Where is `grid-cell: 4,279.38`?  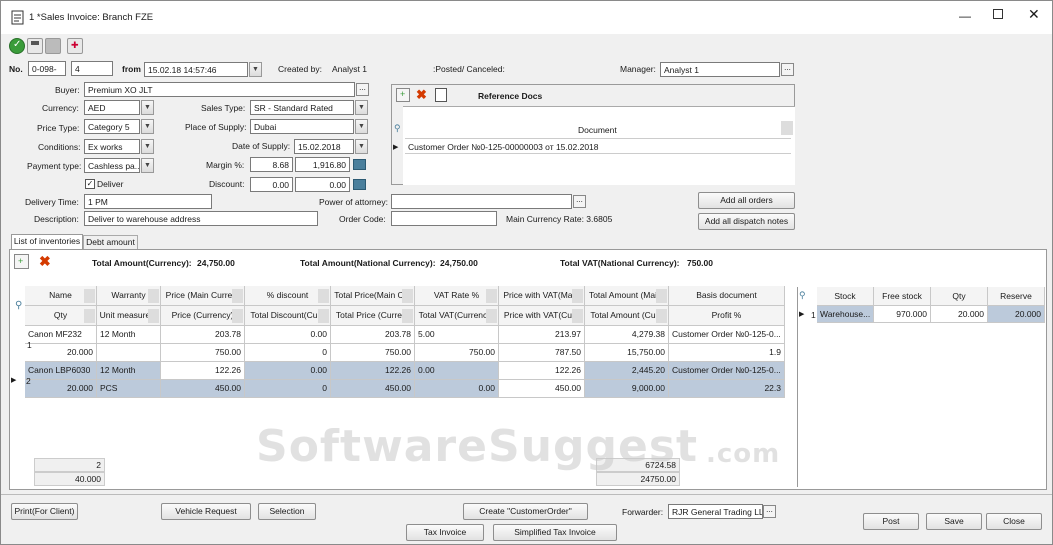
grid-cell: 4,279.38 is located at coordinates (627, 335).